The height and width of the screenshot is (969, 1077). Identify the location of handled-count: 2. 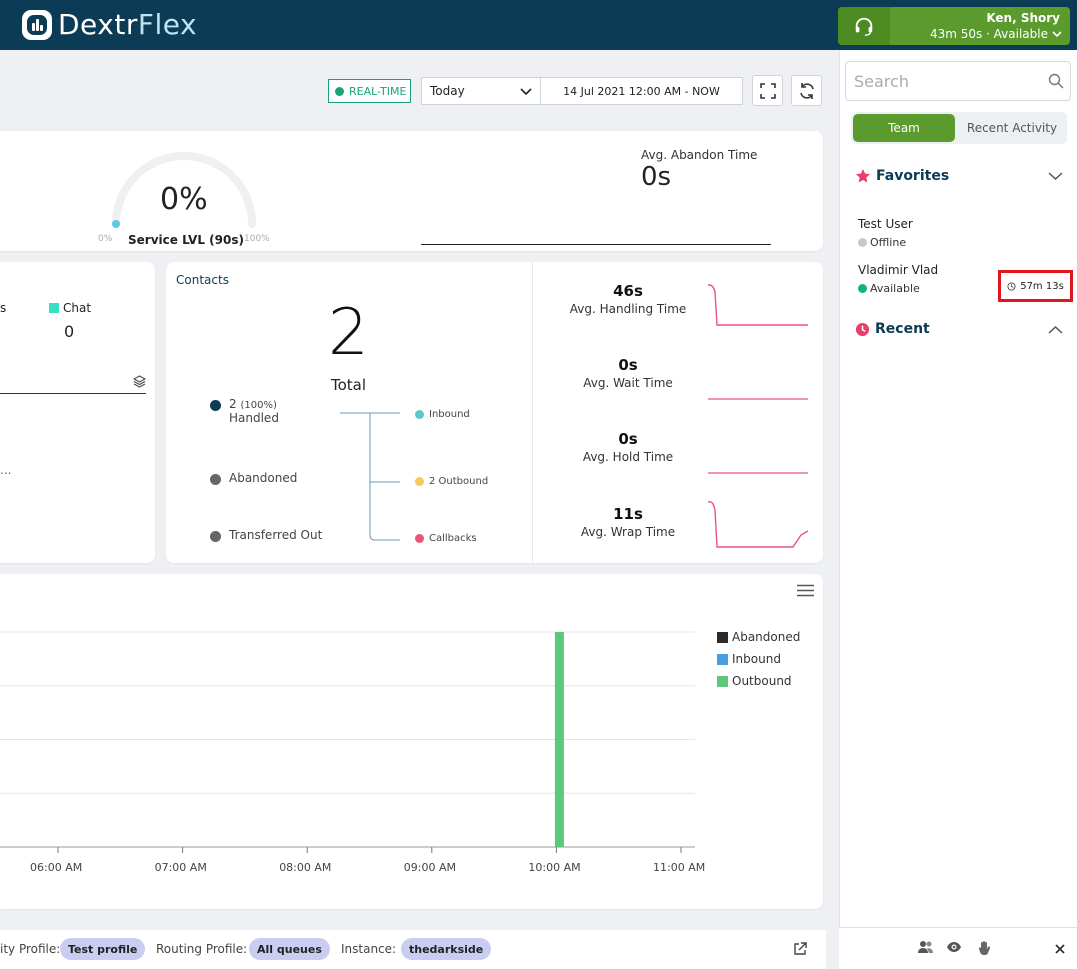
(233, 404).